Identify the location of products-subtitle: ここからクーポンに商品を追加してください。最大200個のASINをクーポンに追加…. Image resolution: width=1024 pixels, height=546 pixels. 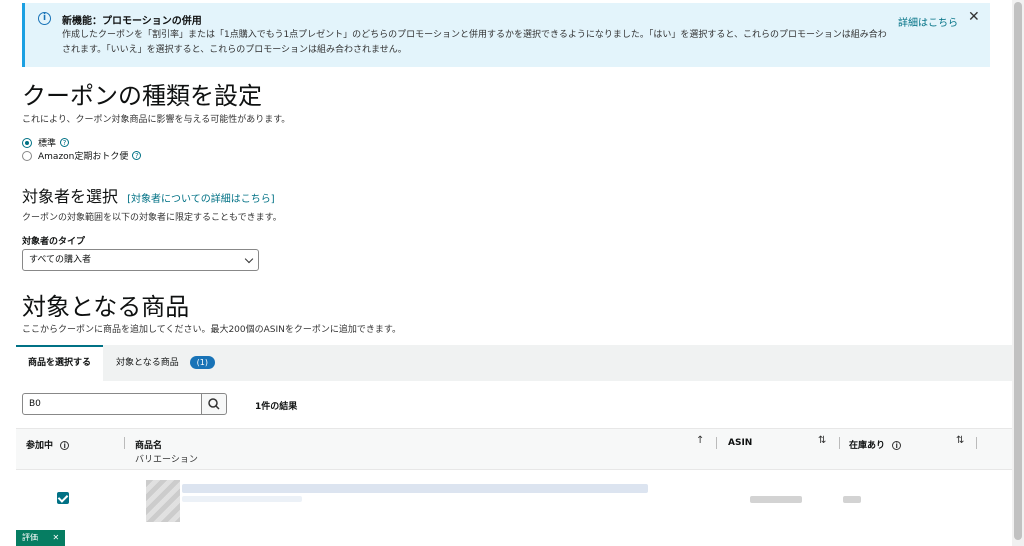
(211, 330).